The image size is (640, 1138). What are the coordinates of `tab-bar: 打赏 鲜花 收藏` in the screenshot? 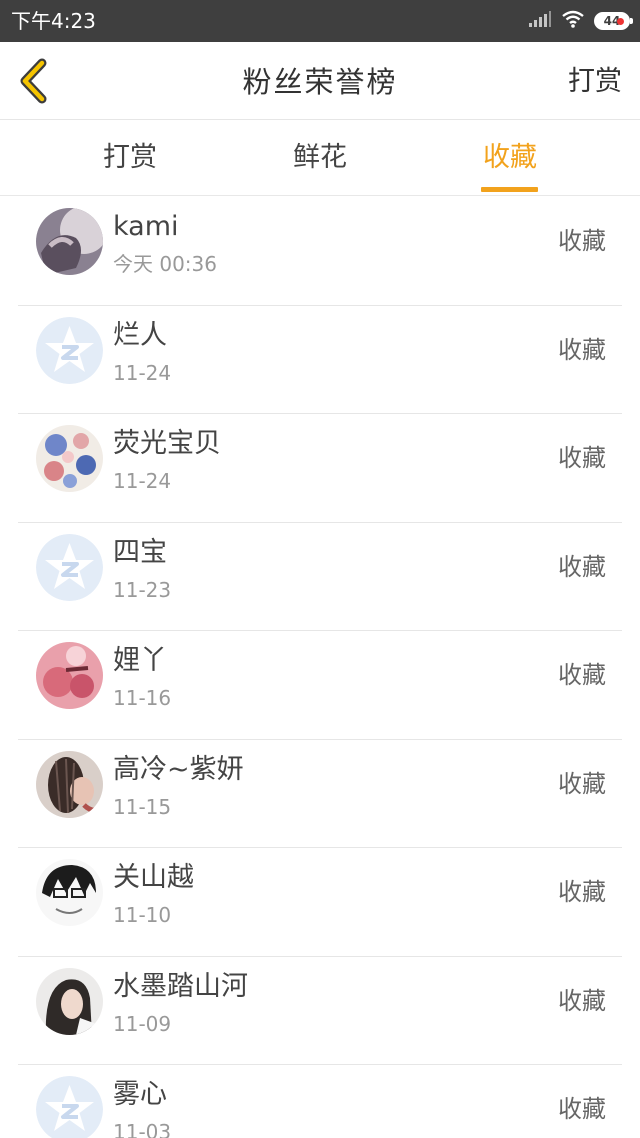 It's located at (320, 158).